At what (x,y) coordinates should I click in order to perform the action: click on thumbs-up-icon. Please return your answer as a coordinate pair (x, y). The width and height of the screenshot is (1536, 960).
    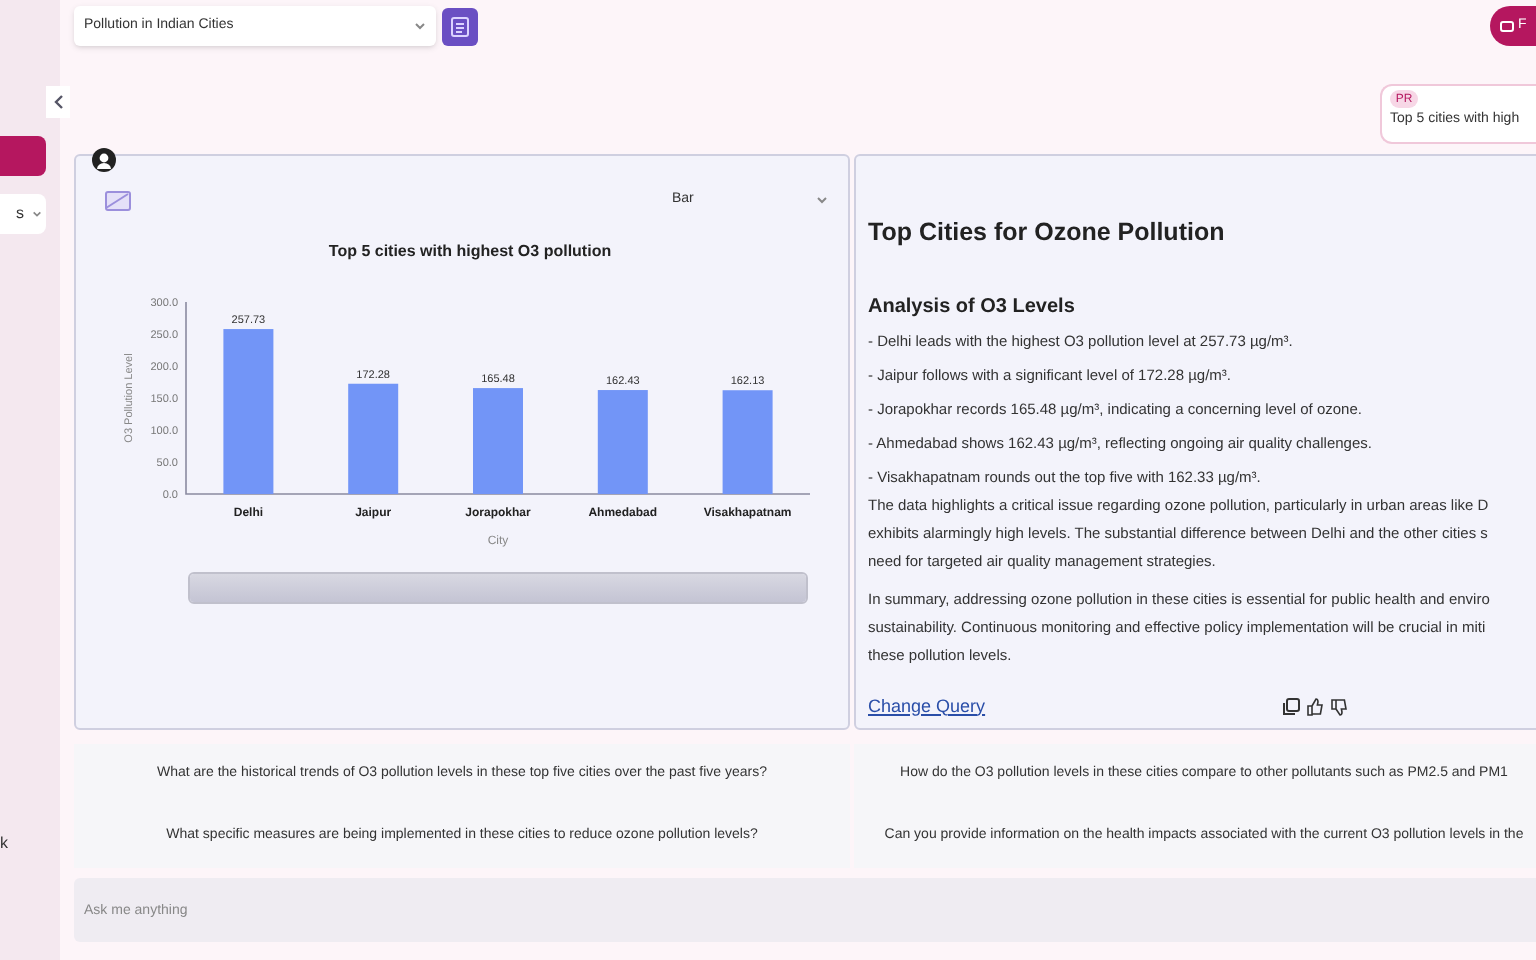
    Looking at the image, I should click on (1315, 706).